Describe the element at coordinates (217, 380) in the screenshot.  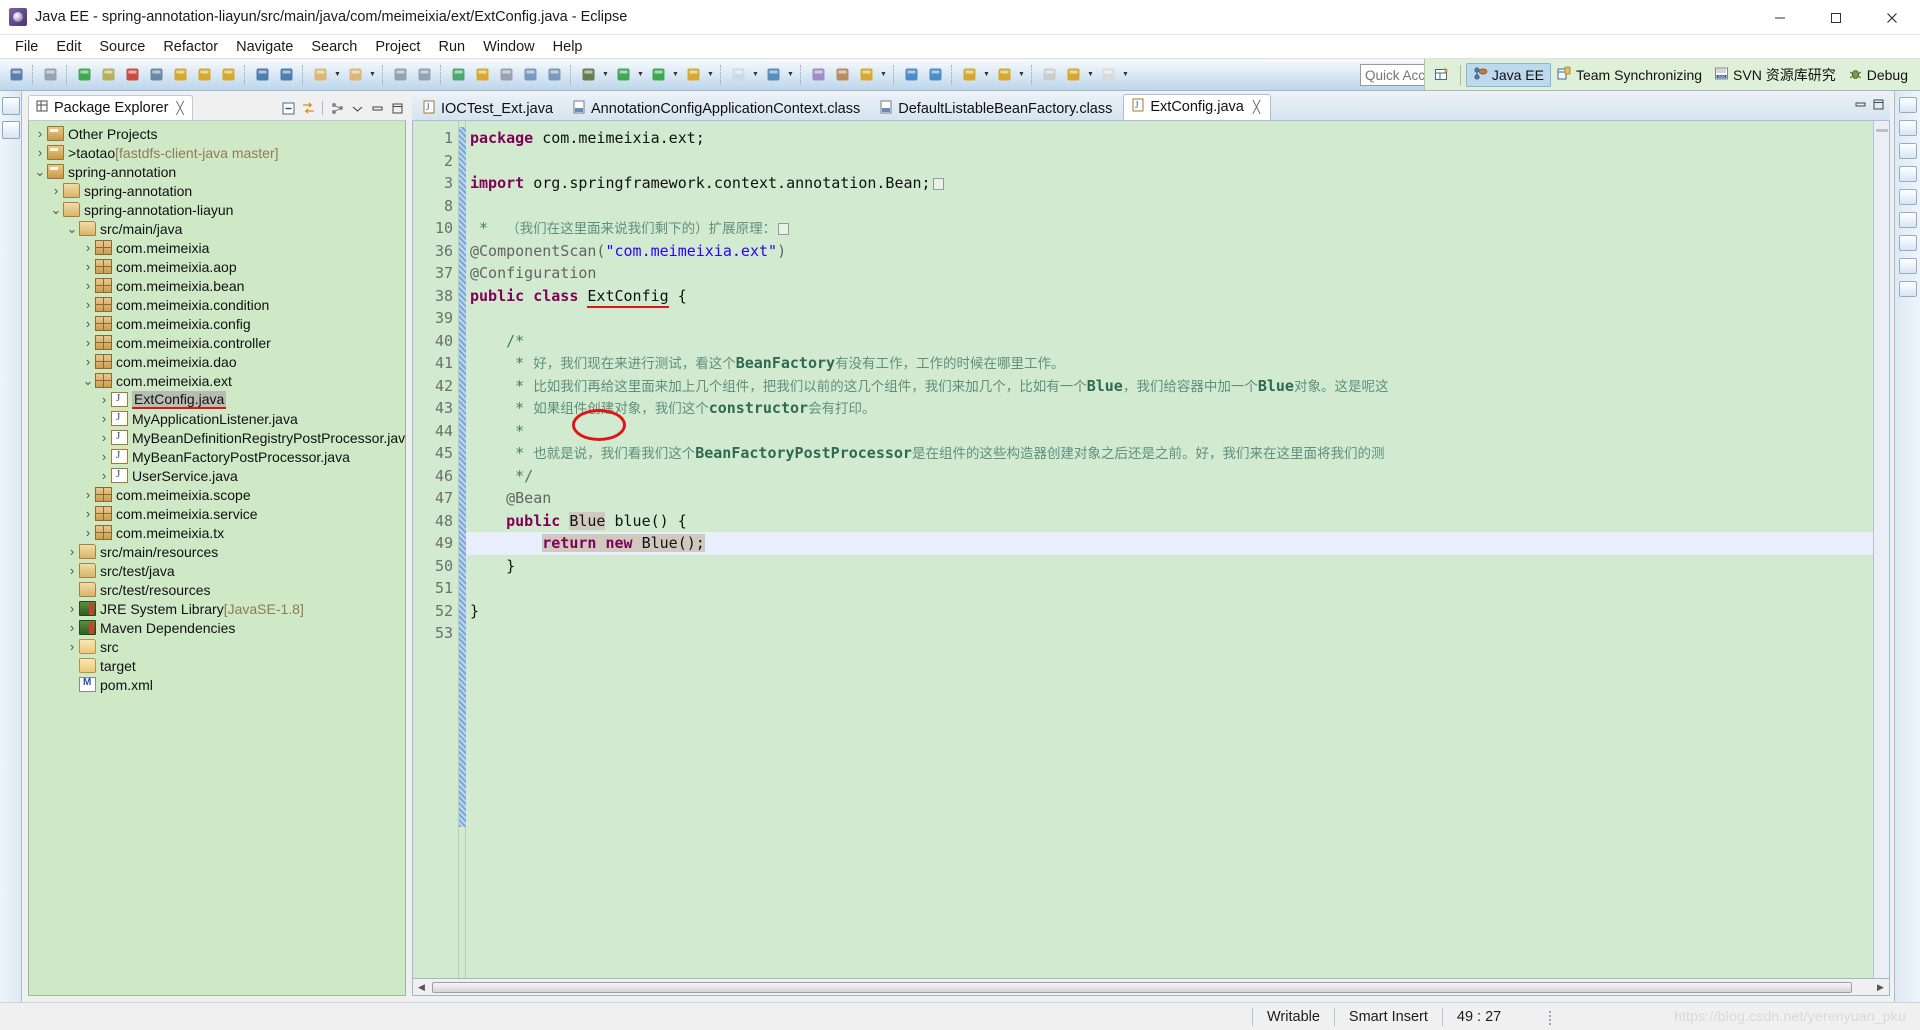
I see `tree-item: ⌄ com.meimeixia.ext` at that location.